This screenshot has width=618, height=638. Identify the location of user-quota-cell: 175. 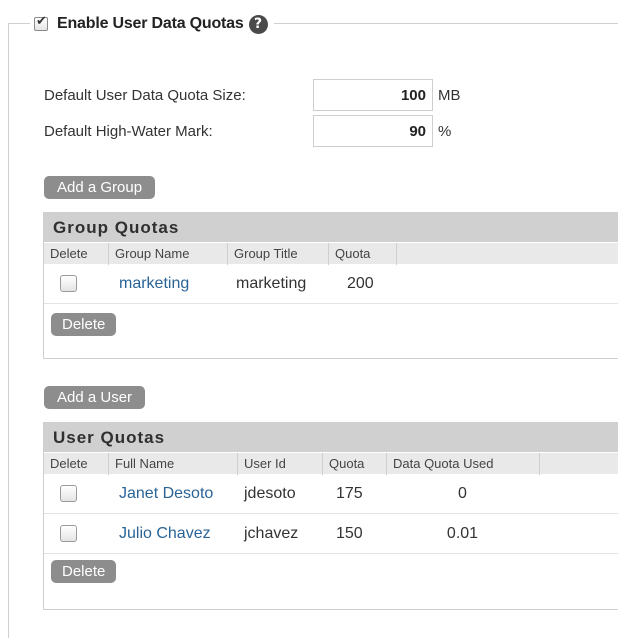
(349, 493).